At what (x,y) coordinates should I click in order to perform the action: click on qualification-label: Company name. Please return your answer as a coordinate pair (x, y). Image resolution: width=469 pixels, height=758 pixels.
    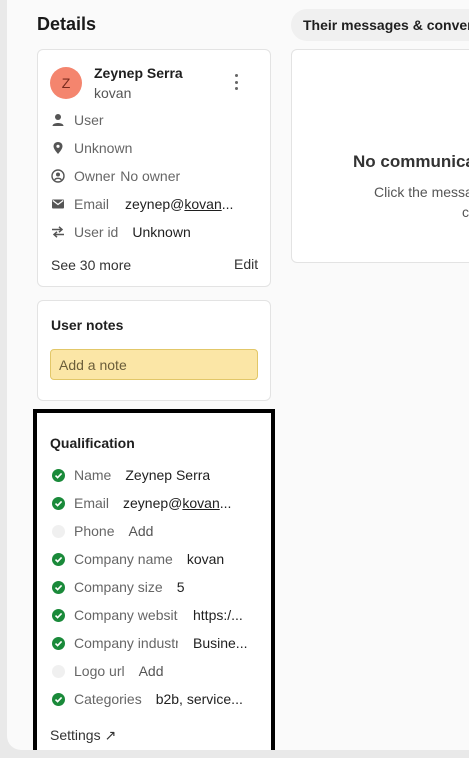
    Looking at the image, I should click on (123, 559).